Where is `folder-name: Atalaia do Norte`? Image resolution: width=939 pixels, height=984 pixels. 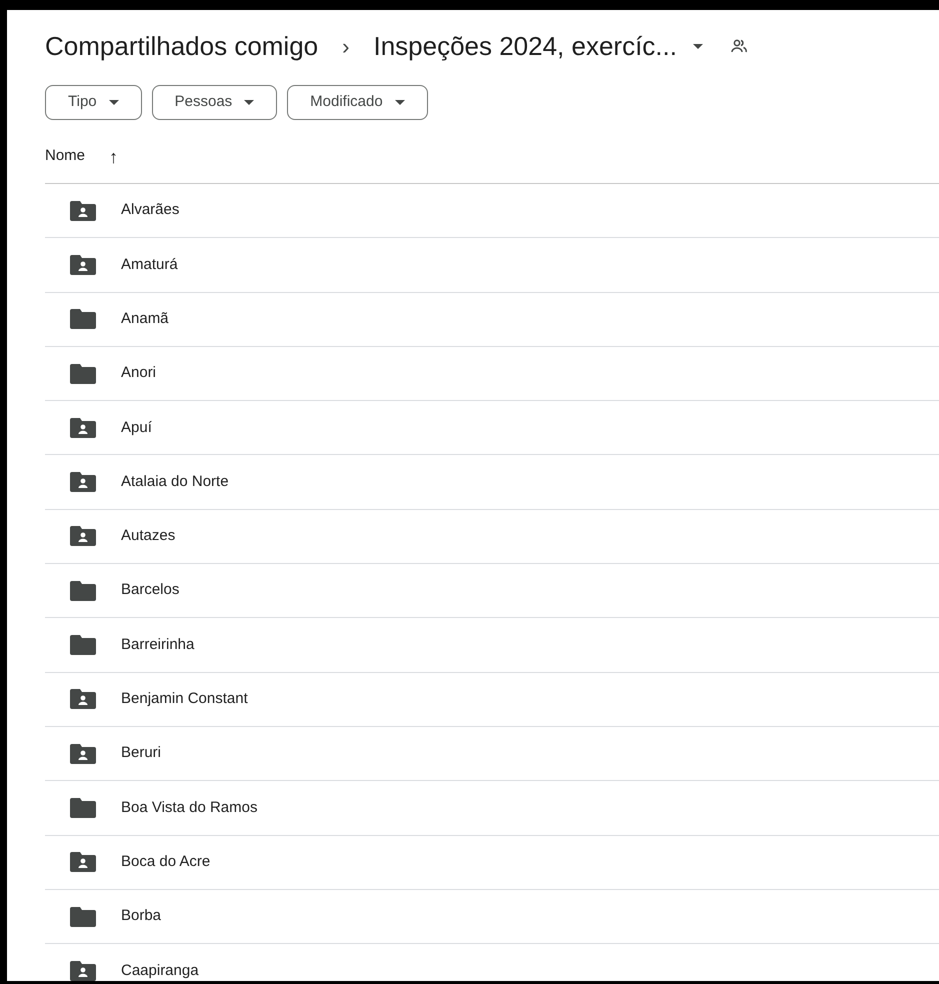 folder-name: Atalaia do Norte is located at coordinates (175, 482).